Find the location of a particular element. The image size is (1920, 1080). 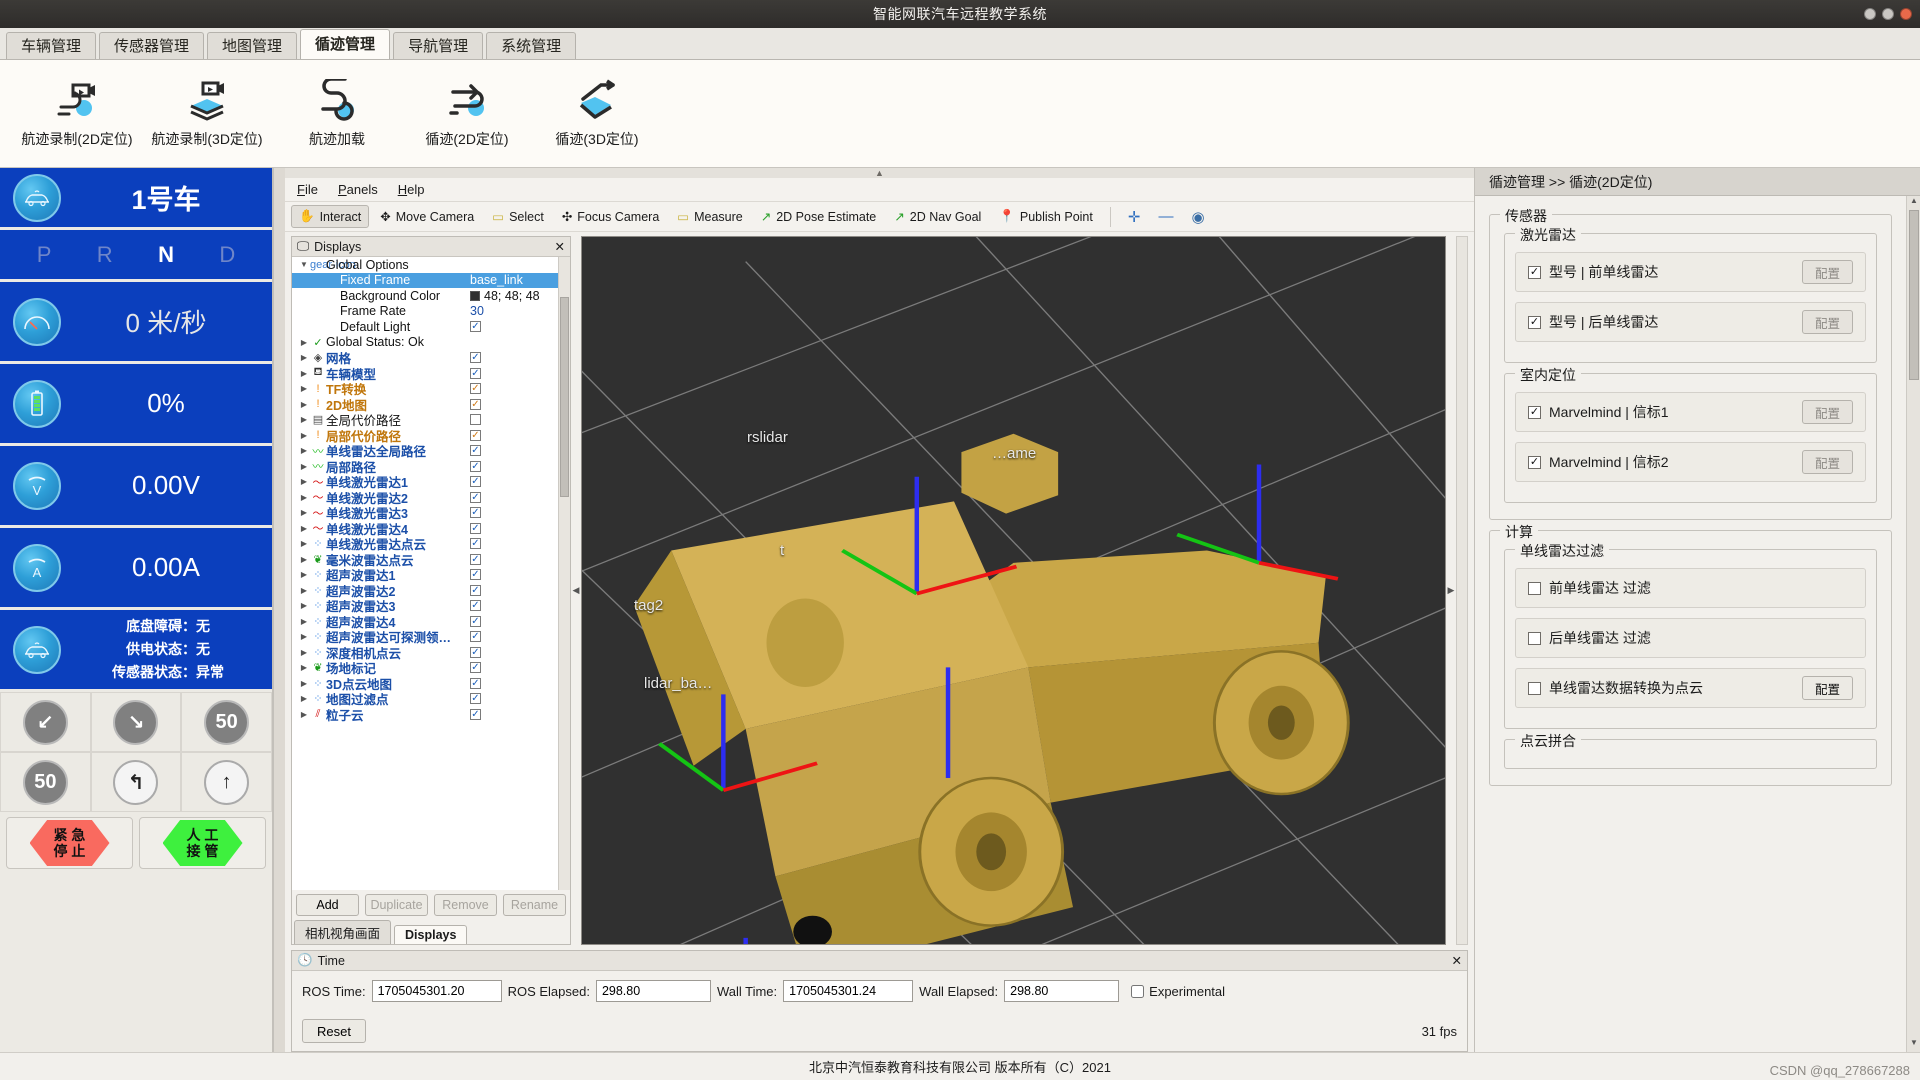

display-tree-row-4: Default Light ✓ is located at coordinates (425, 327).